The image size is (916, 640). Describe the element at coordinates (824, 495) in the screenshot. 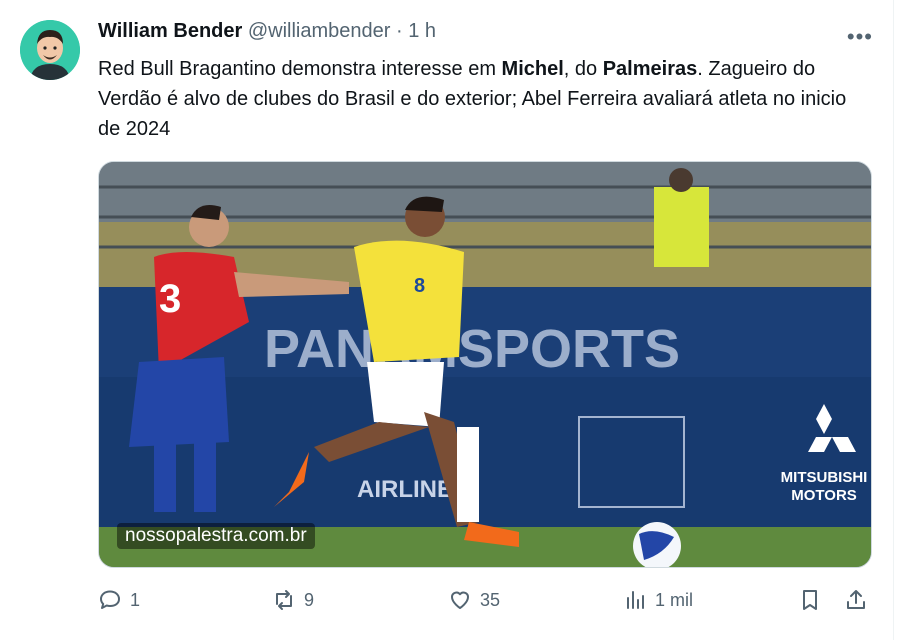

I see `sponsor-mitsubishi-line2: MOTORS` at that location.